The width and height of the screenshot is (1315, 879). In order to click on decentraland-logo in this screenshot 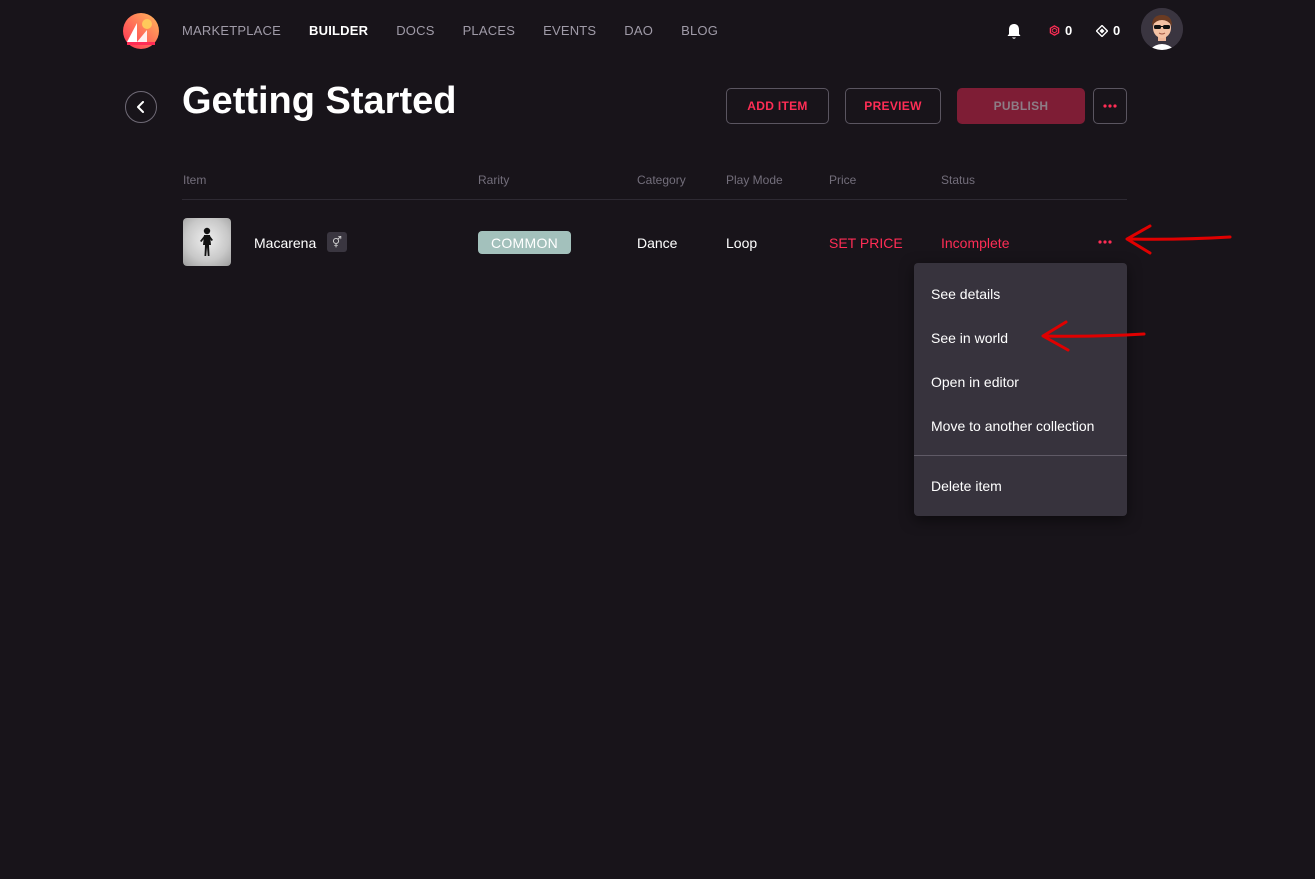, I will do `click(141, 31)`.